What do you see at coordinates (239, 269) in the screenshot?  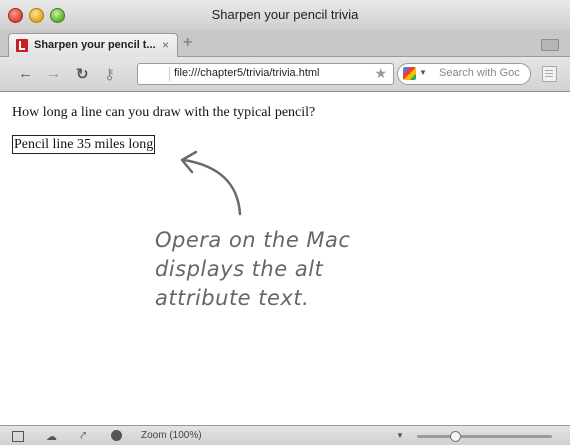 I see `annotation-line: displays the alt` at bounding box center [239, 269].